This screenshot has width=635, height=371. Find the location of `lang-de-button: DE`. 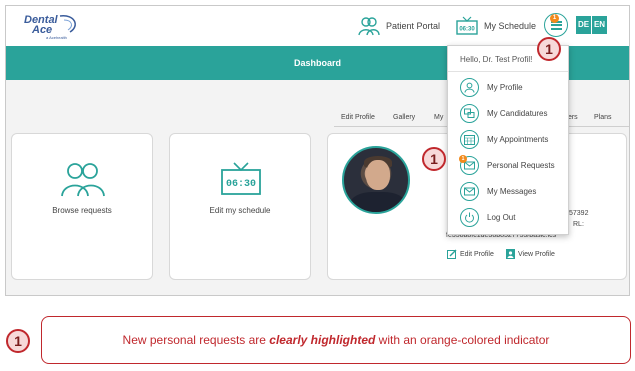

lang-de-button: DE is located at coordinates (583, 25).